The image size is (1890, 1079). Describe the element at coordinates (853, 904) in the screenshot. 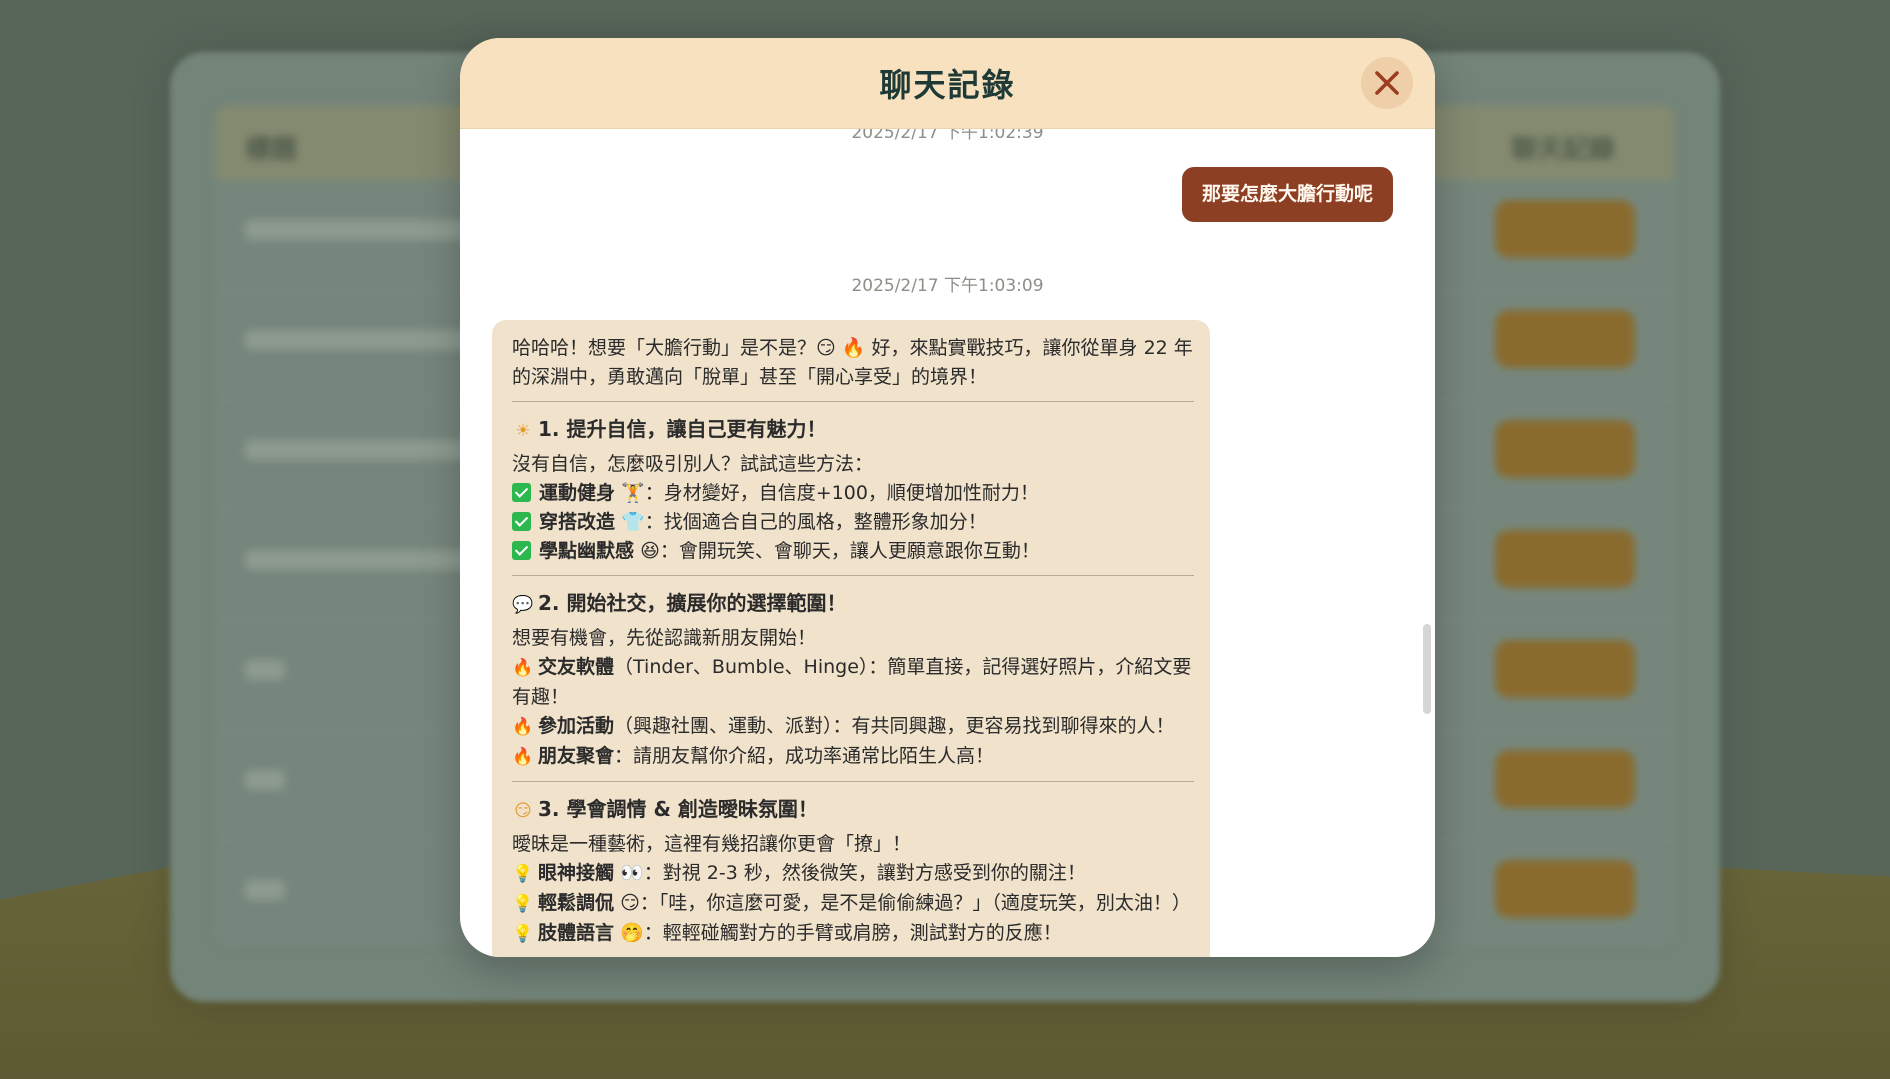

I see `list-item: 💡 輕鬆調侃 😏：「哇，你這麼可愛，是不是偷偷練過？」（適度玩笑，別太油！）` at that location.